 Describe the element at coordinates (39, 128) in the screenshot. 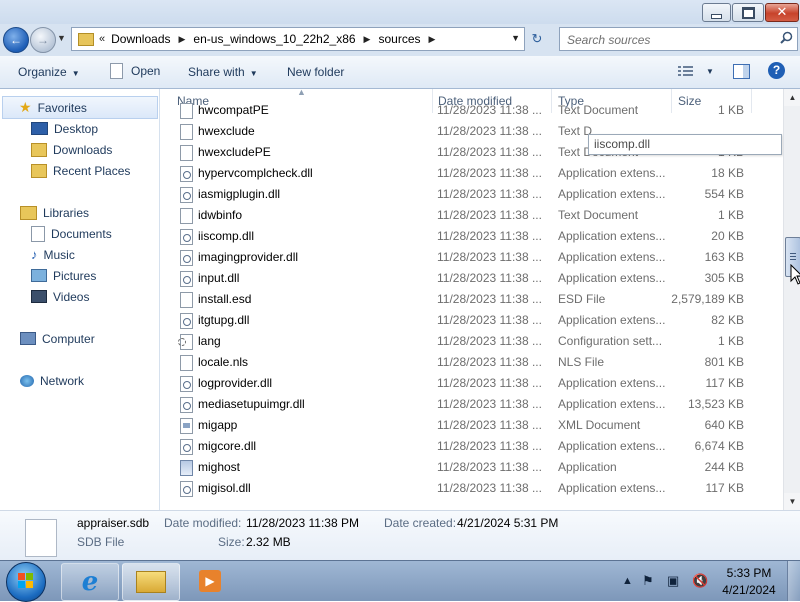

I see `desktop-icon` at that location.